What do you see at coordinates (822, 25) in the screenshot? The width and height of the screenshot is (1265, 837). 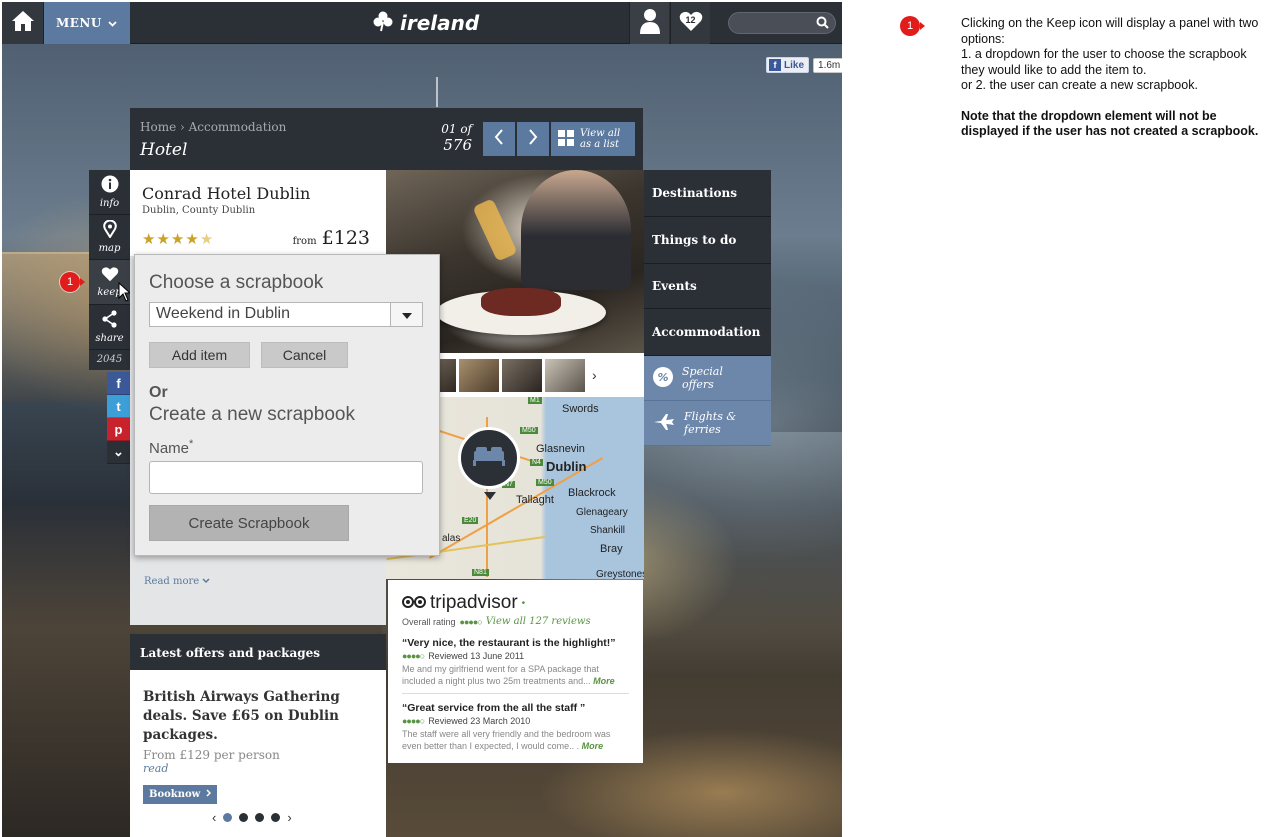 I see `search-icon` at bounding box center [822, 25].